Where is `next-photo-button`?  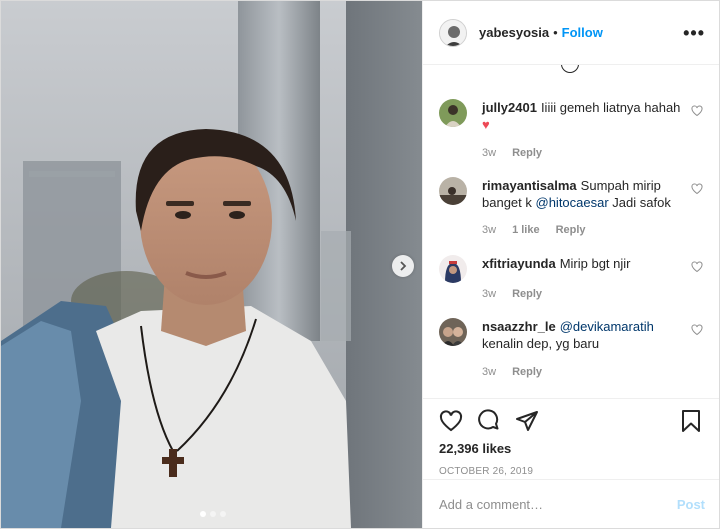
next-photo-button is located at coordinates (403, 266).